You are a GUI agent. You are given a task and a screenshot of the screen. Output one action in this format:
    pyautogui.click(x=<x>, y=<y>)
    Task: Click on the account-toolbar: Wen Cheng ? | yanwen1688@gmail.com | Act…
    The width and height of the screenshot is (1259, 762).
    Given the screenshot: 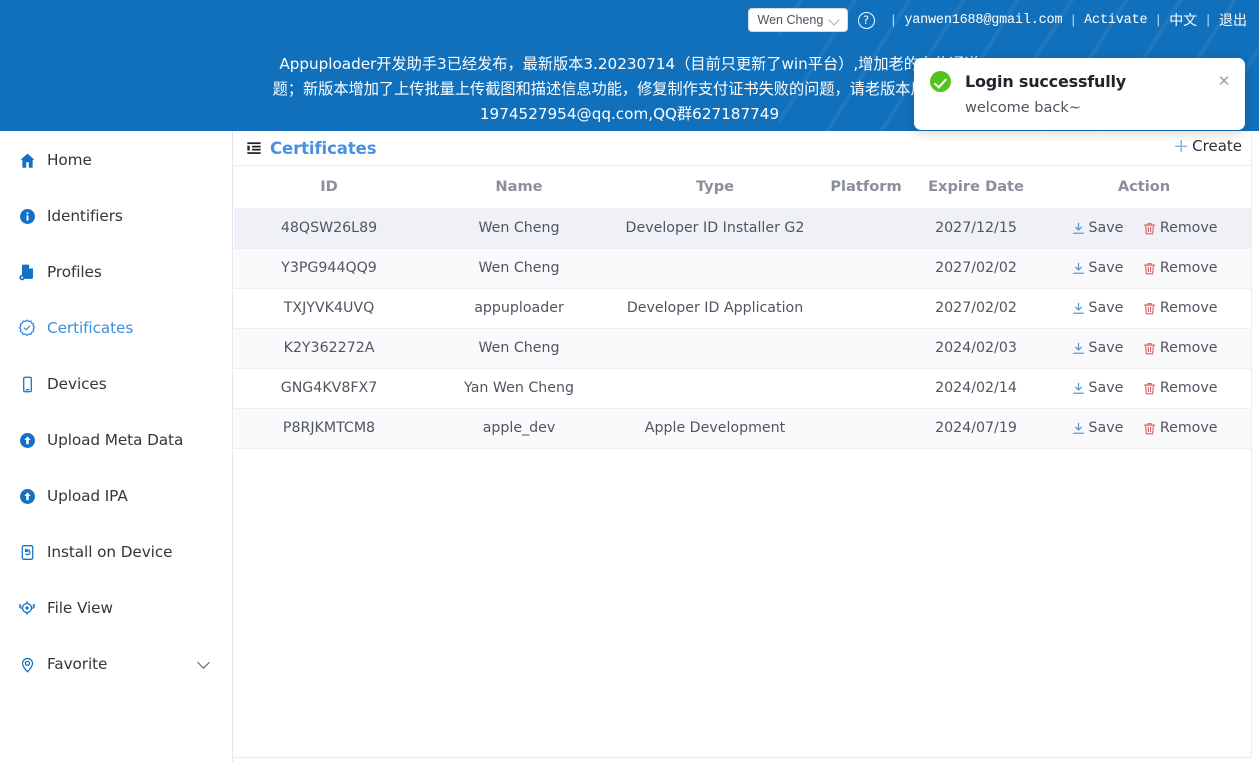 What is the action you would take?
    pyautogui.click(x=997, y=20)
    